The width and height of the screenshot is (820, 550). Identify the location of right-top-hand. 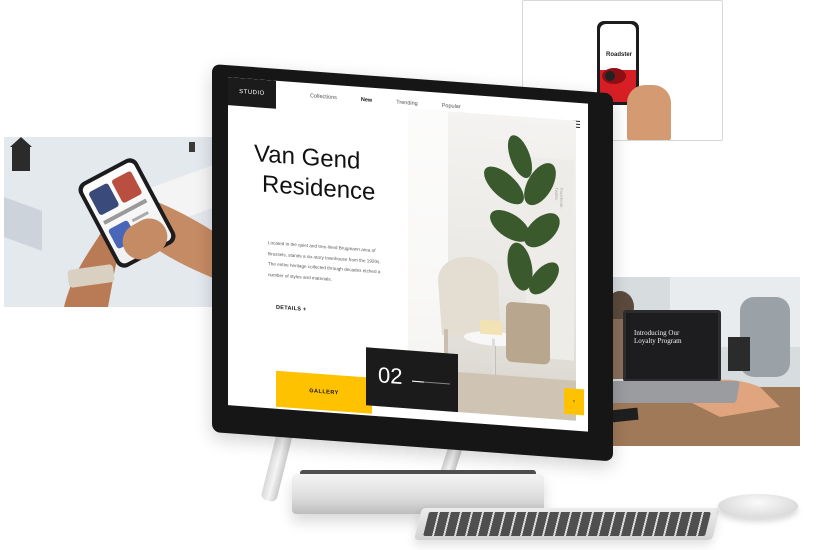
(649, 112).